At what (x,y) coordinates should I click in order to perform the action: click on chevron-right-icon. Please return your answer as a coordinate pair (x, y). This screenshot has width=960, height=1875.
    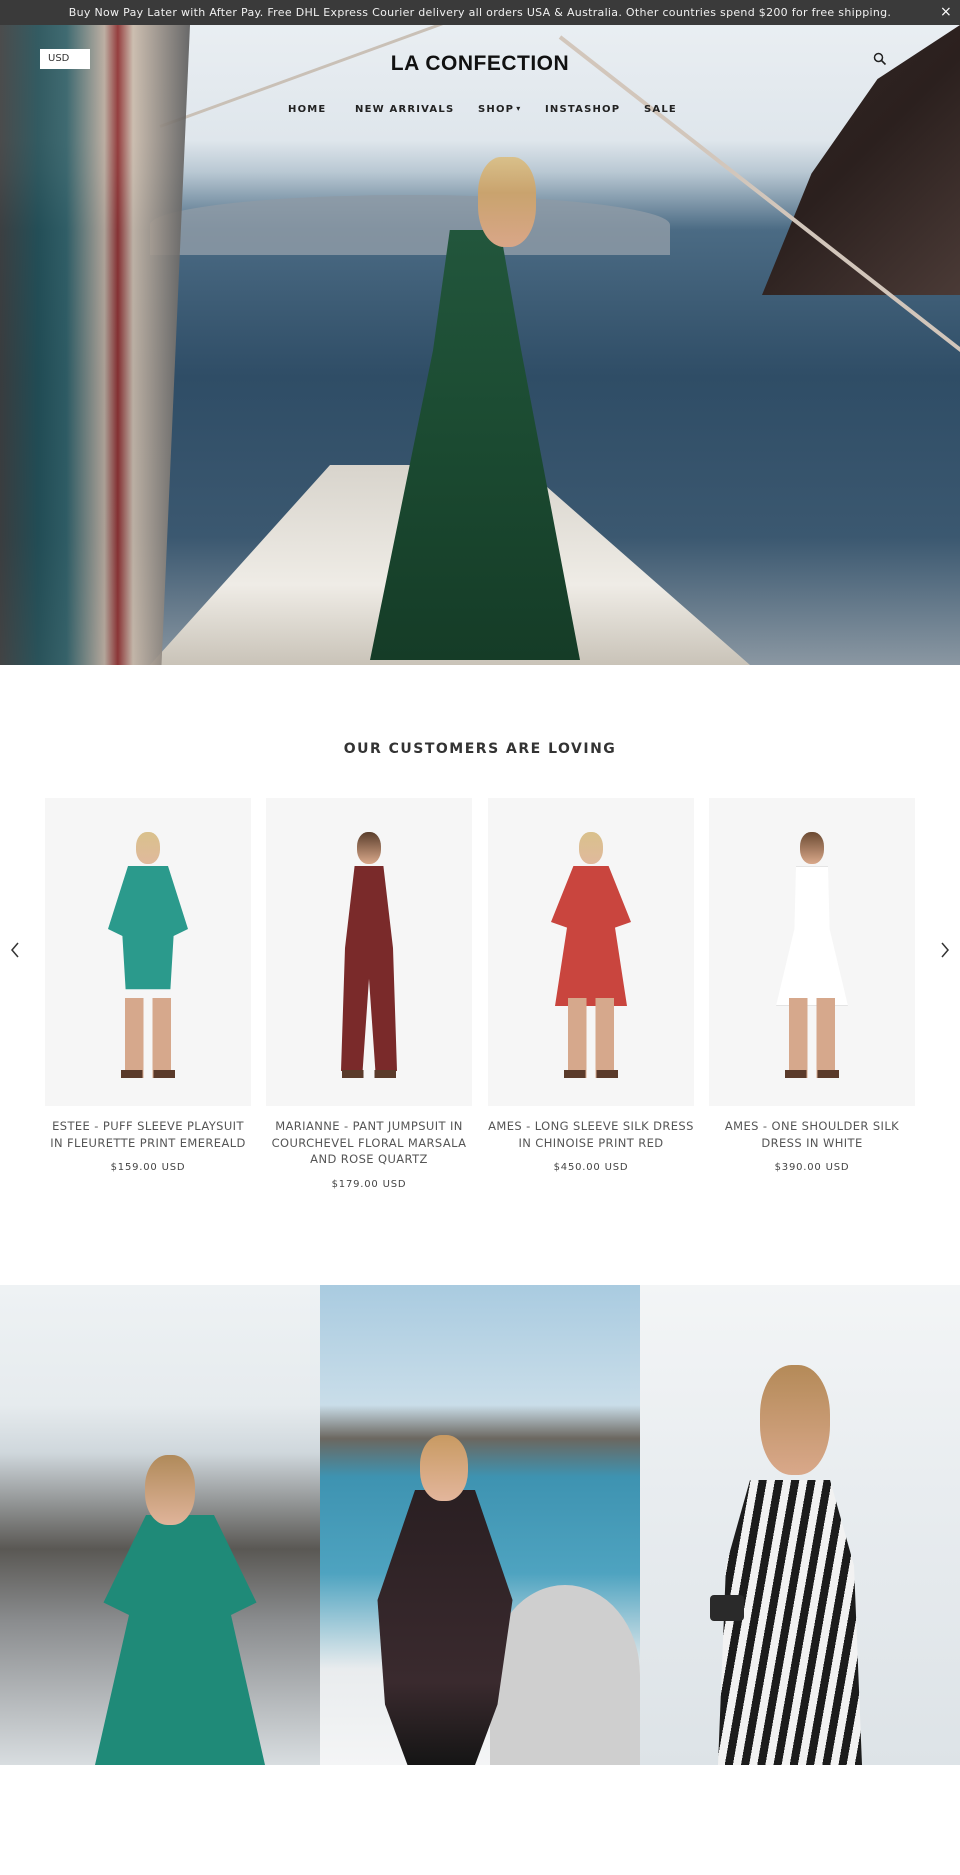
    Looking at the image, I should click on (945, 950).